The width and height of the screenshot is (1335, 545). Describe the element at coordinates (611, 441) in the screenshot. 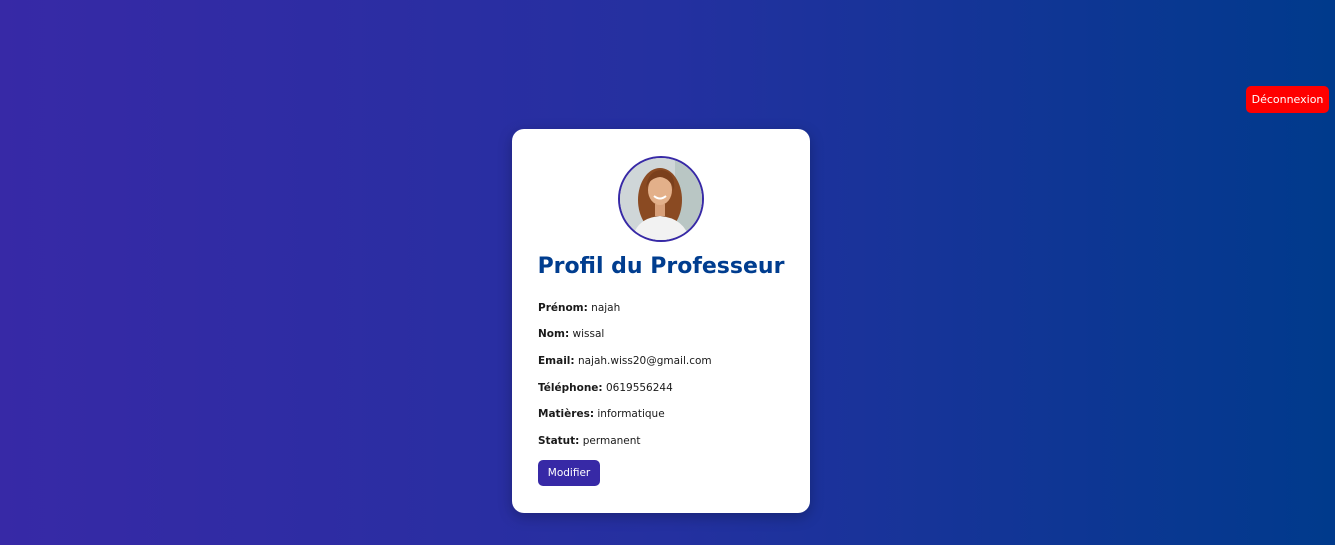

I see `field-value: permanent` at that location.